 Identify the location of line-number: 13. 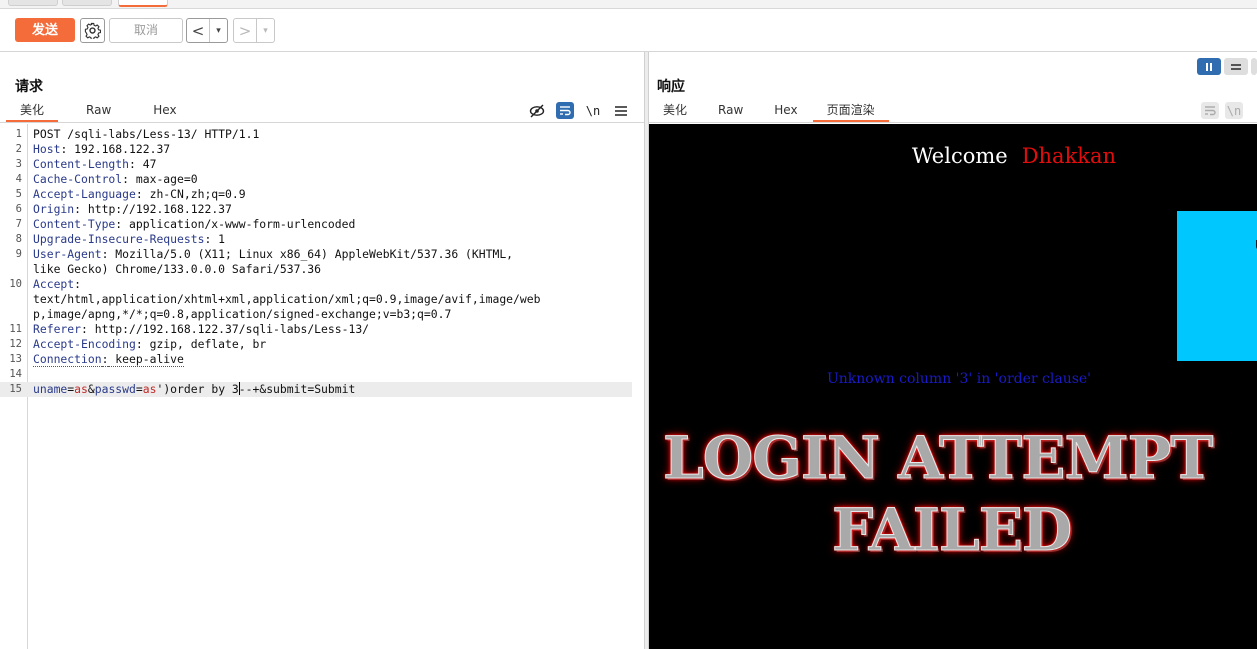
(15, 359).